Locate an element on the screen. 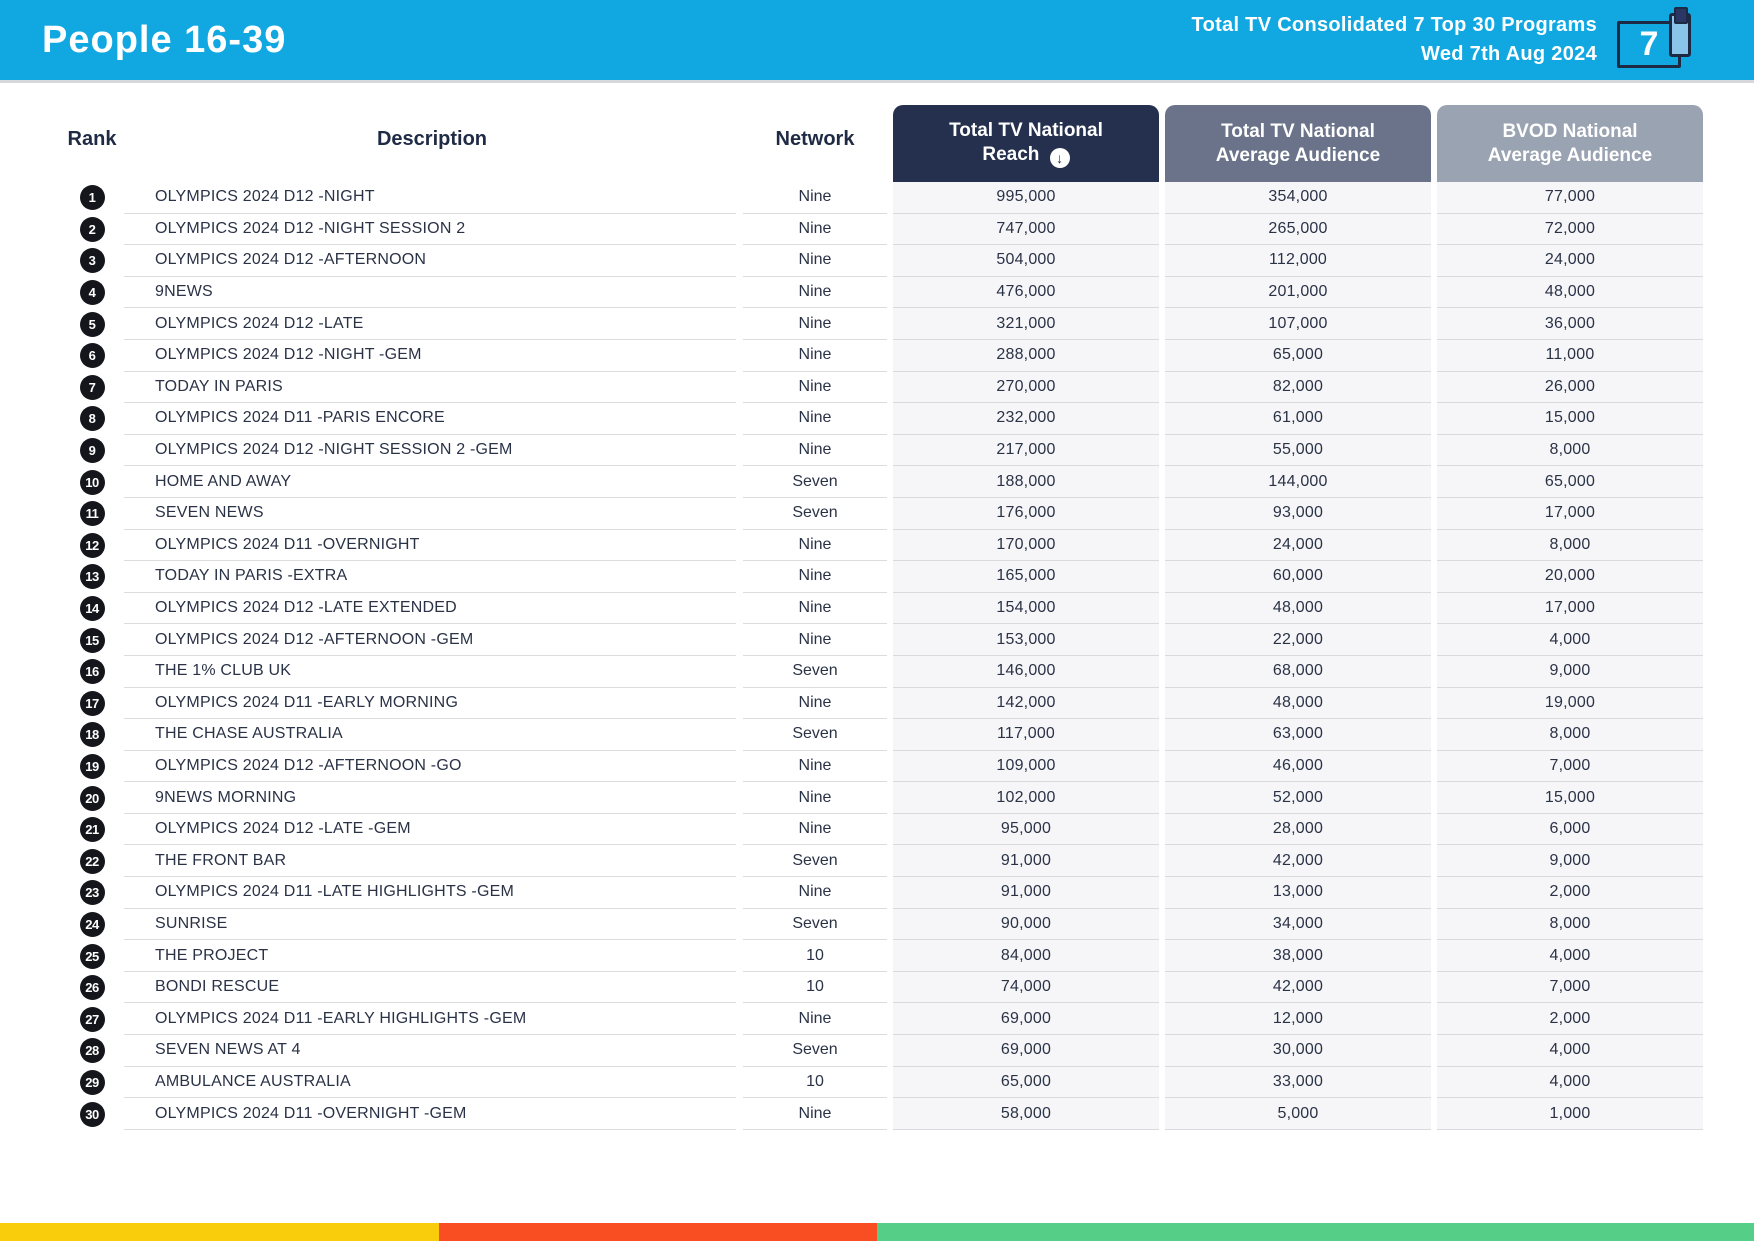  rank-badge: 30 is located at coordinates (92, 1114).